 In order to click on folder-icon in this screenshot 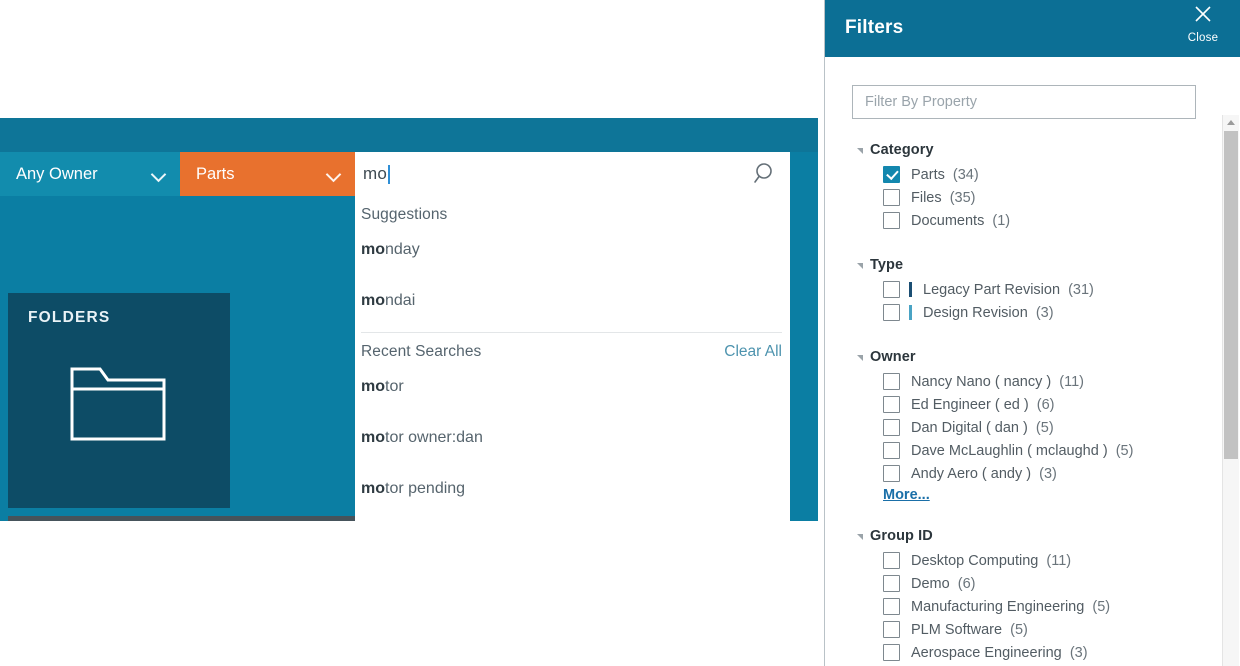, I will do `click(118, 402)`.